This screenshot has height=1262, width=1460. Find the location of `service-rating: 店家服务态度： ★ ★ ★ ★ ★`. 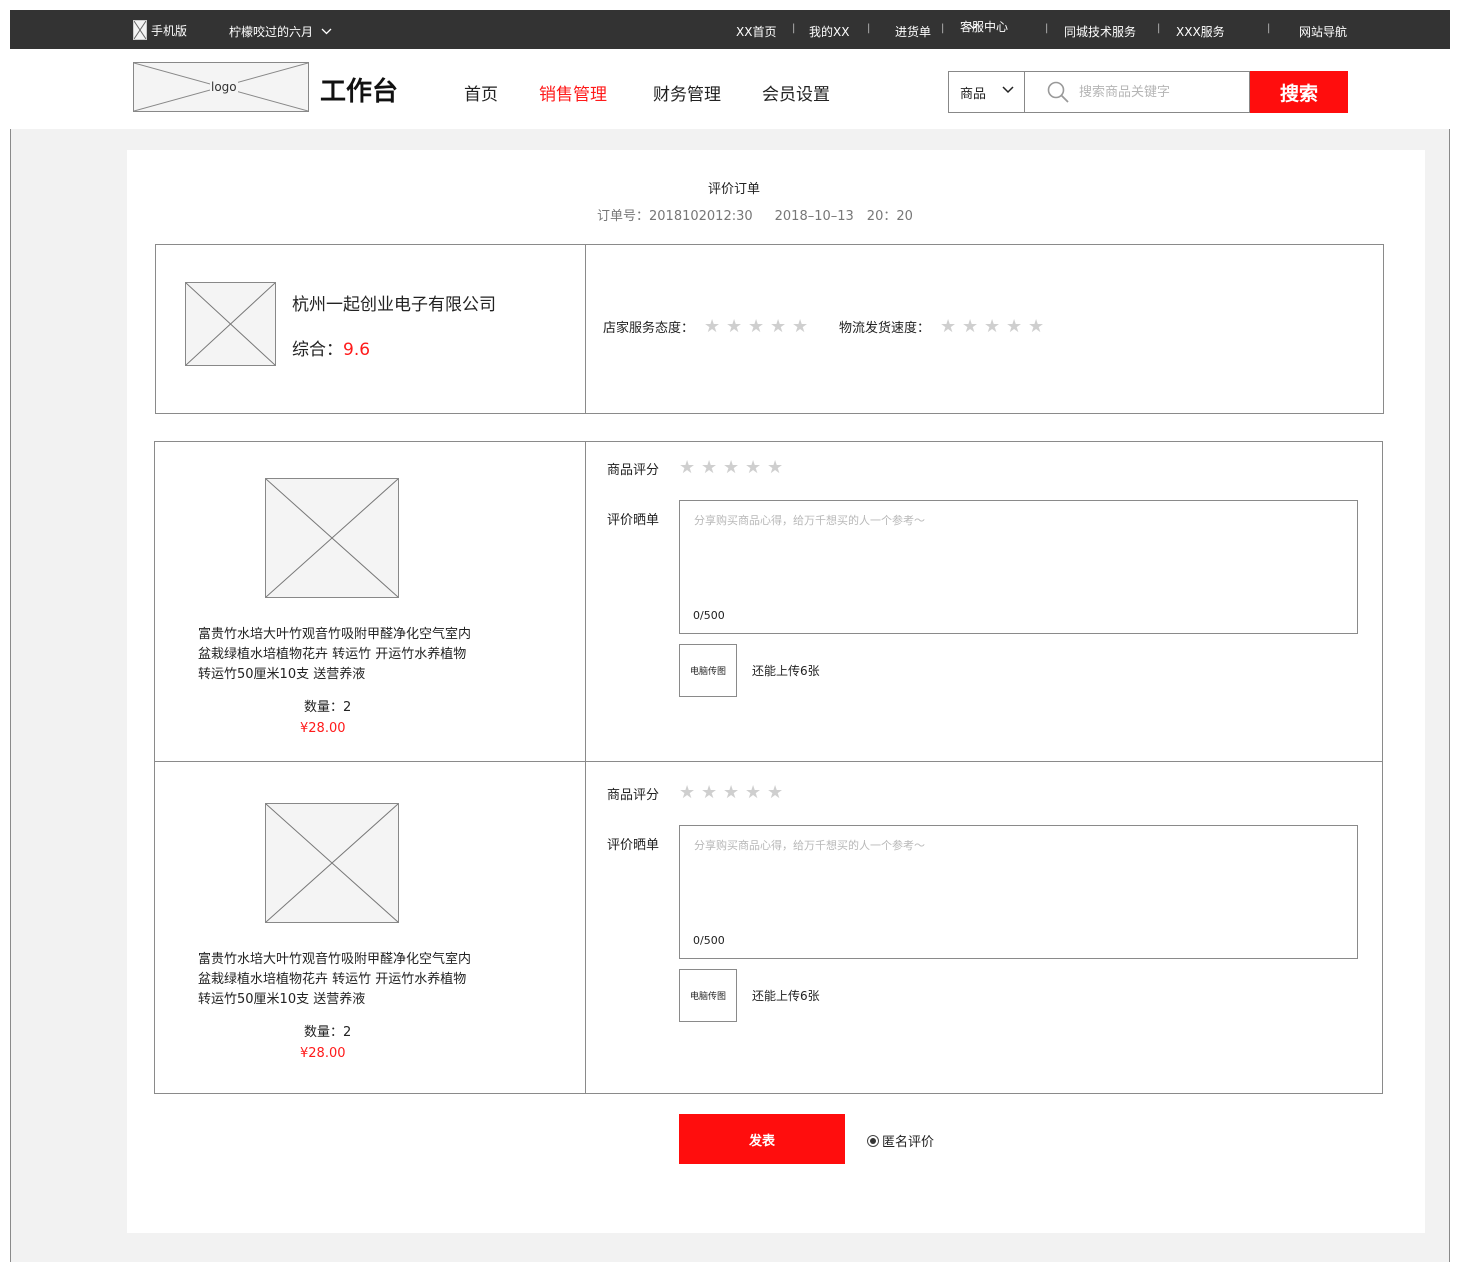

service-rating: 店家服务态度： ★ ★ ★ ★ ★ is located at coordinates (708, 327).